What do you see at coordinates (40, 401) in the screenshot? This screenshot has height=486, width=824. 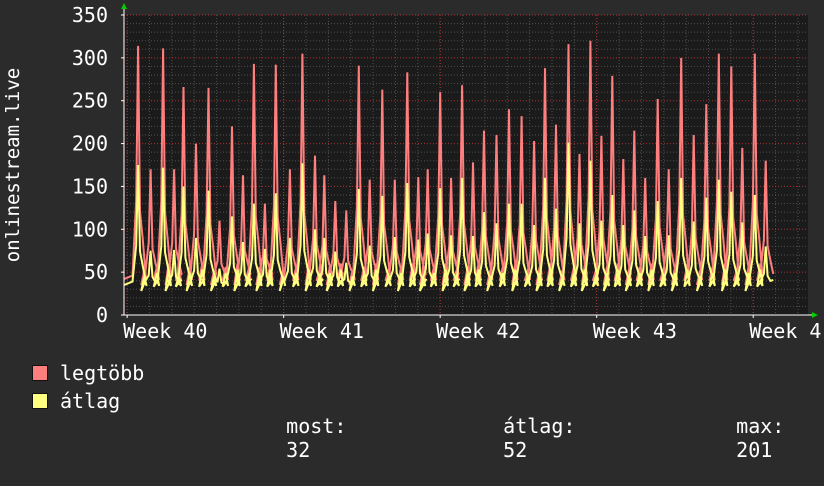 I see `legend-swatch-average` at bounding box center [40, 401].